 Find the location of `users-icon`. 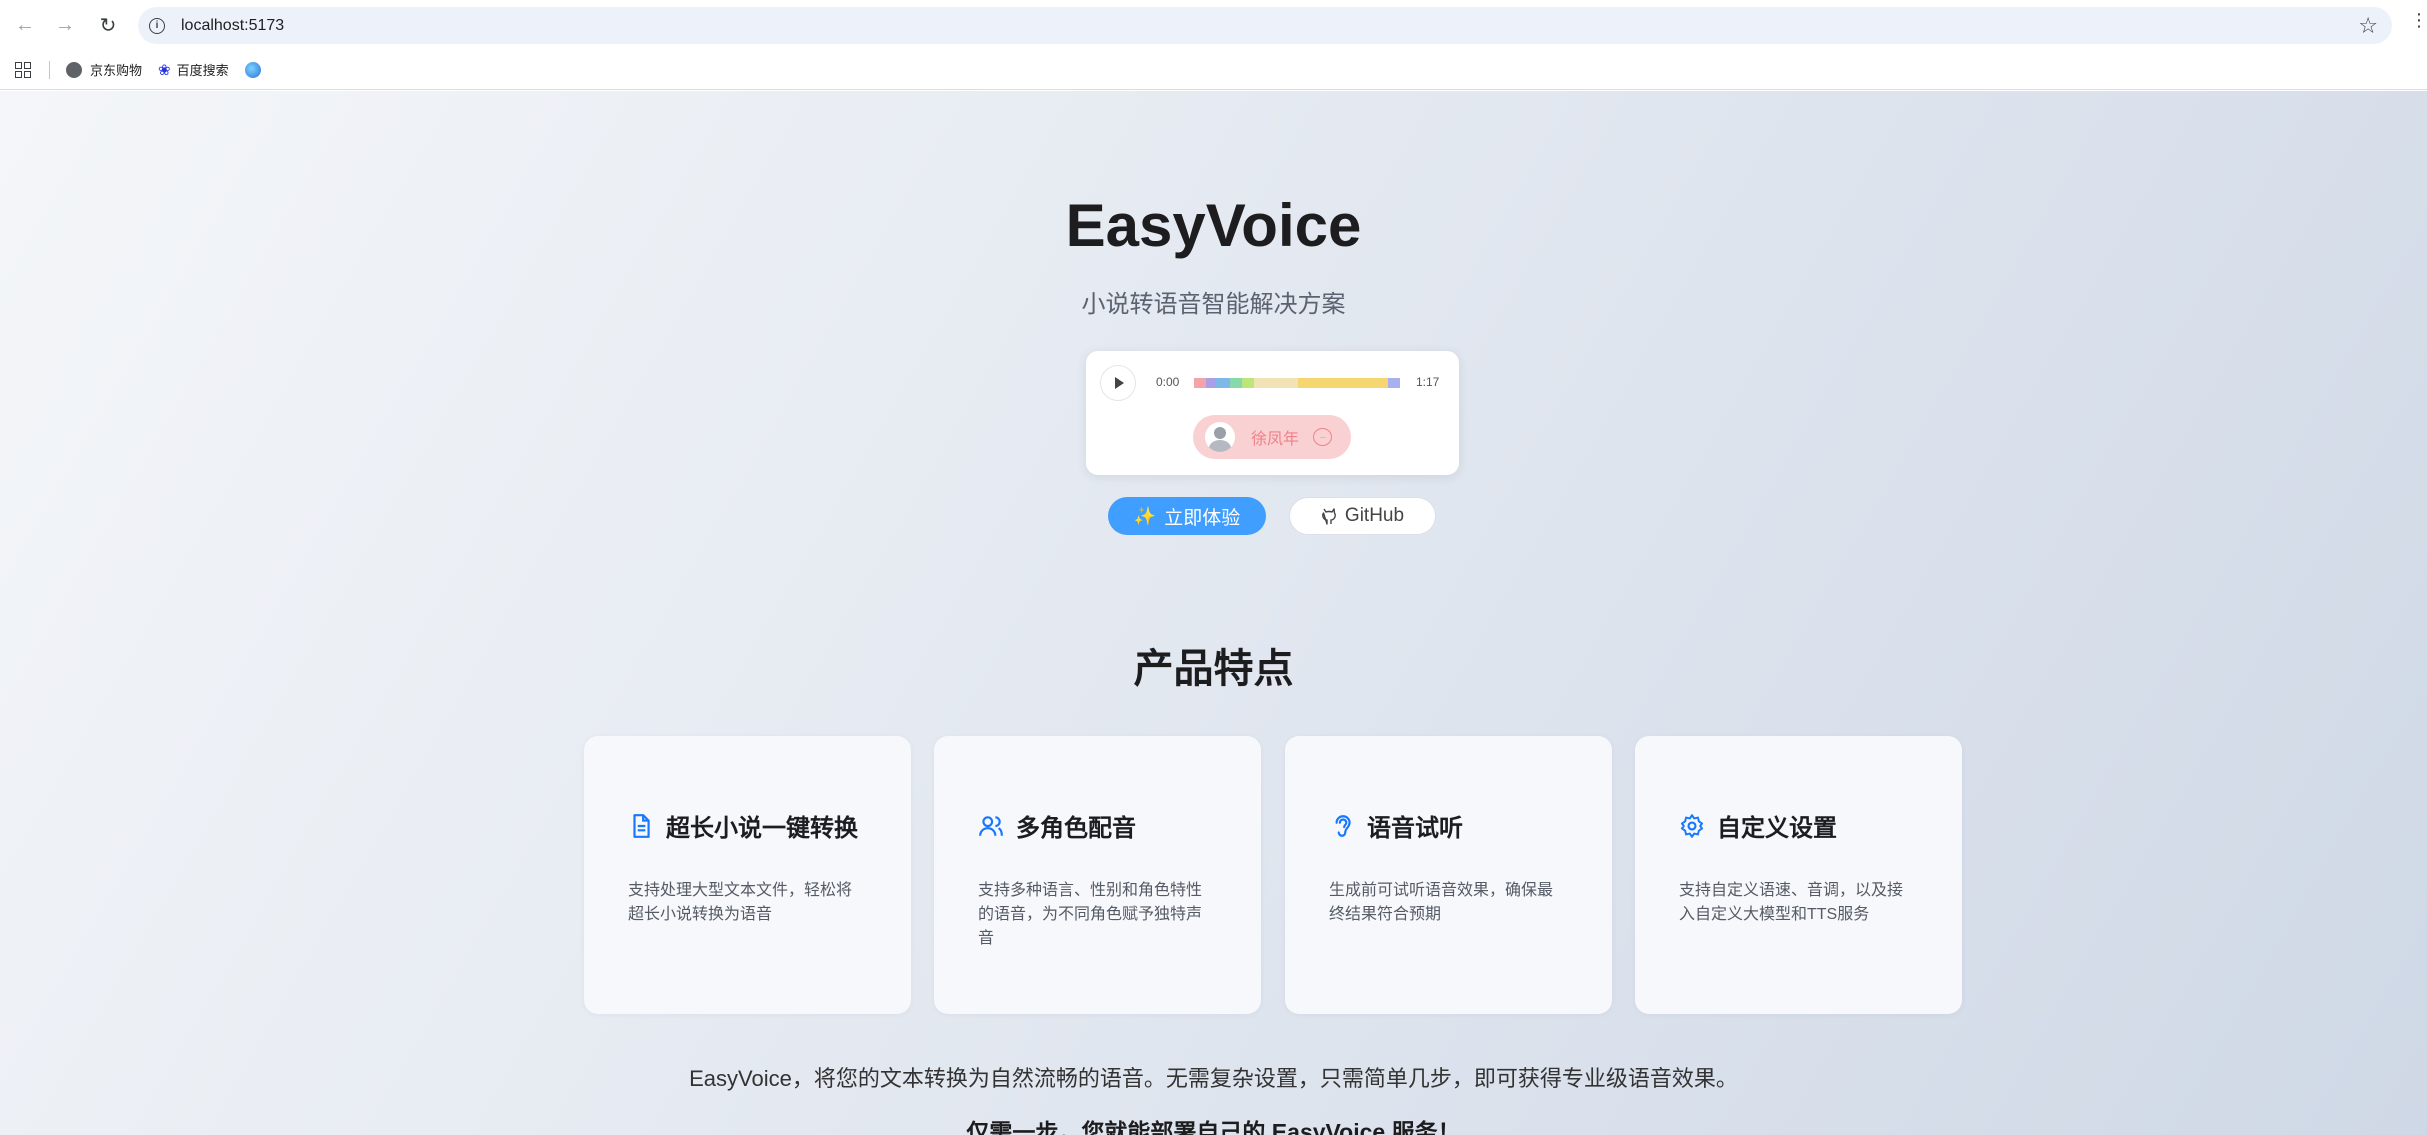

users-icon is located at coordinates (991, 825).